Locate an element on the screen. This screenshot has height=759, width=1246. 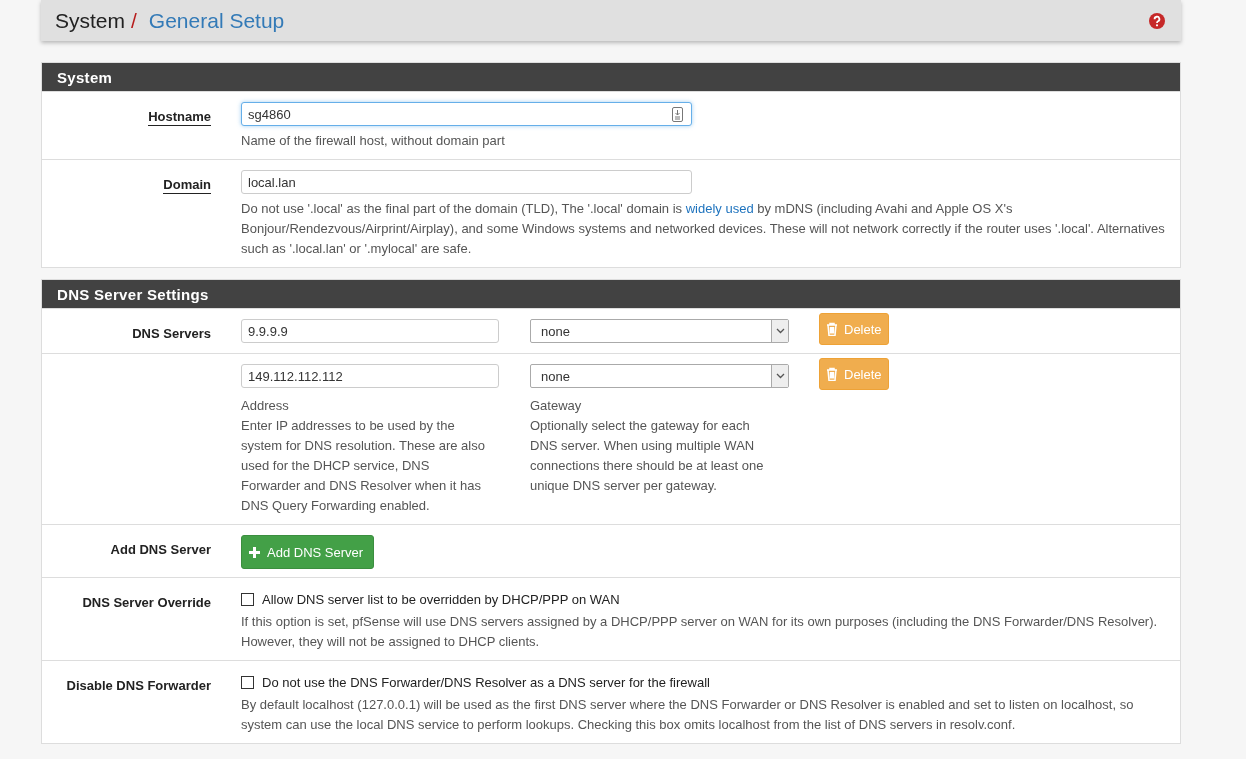
checkbox-label: Do not use the DNS Forwarder/DNS Resolver as a DNS server for the firewall is located at coordinates (486, 682).